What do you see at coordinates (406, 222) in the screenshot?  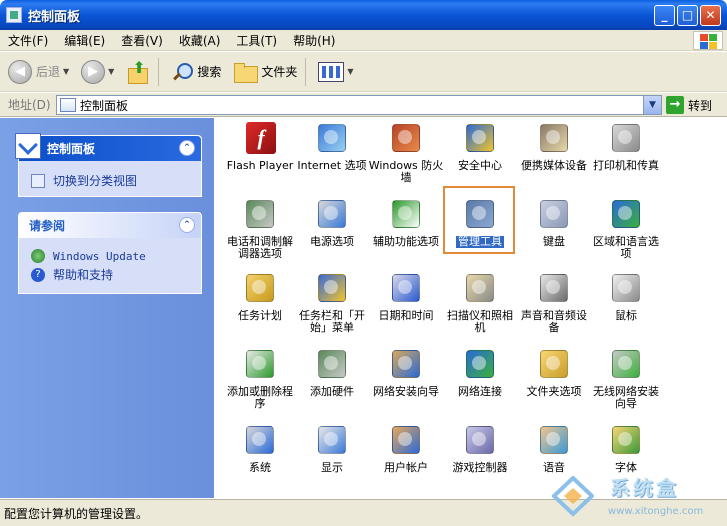 I see `control-panel-item: 辅助功能选项` at bounding box center [406, 222].